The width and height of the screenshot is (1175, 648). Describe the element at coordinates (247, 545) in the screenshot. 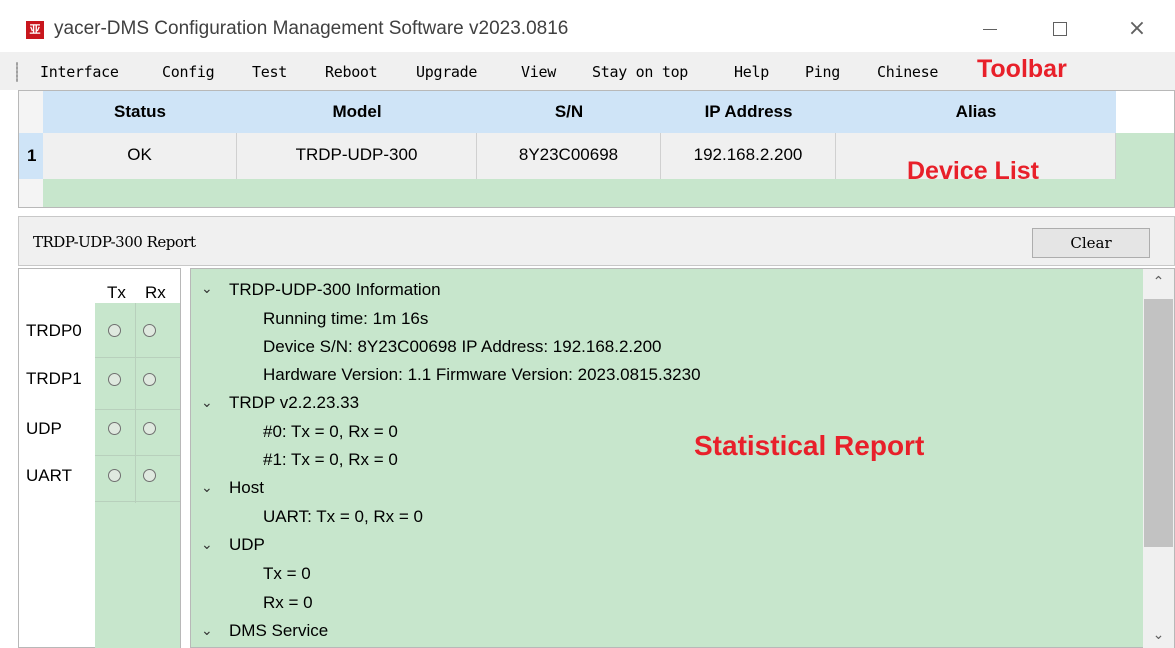

I see `tree-node-udp: UDP` at that location.